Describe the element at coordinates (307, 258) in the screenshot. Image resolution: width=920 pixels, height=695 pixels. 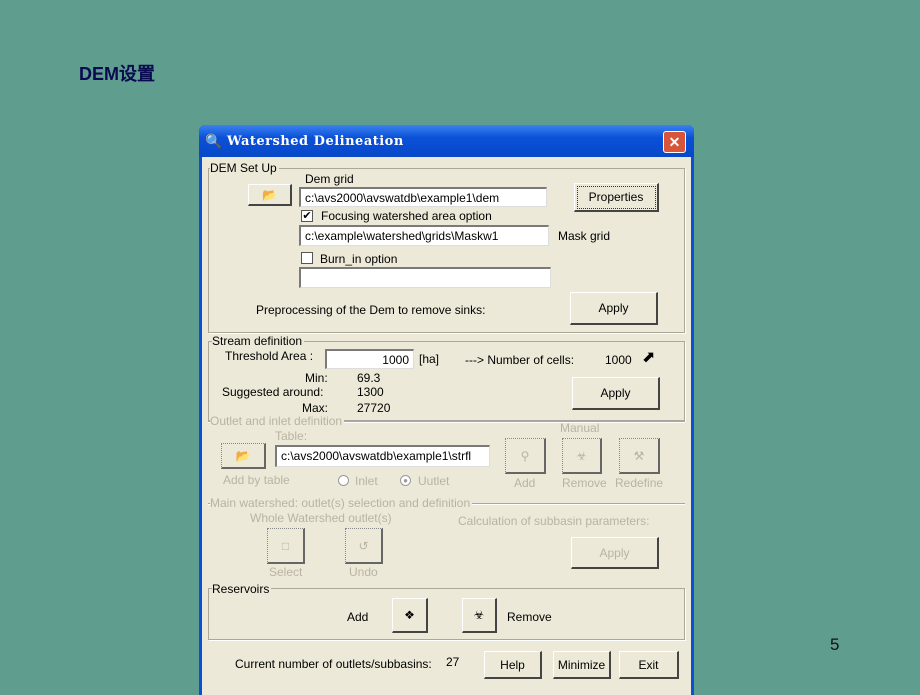
I see `burn-in-checkbox` at that location.